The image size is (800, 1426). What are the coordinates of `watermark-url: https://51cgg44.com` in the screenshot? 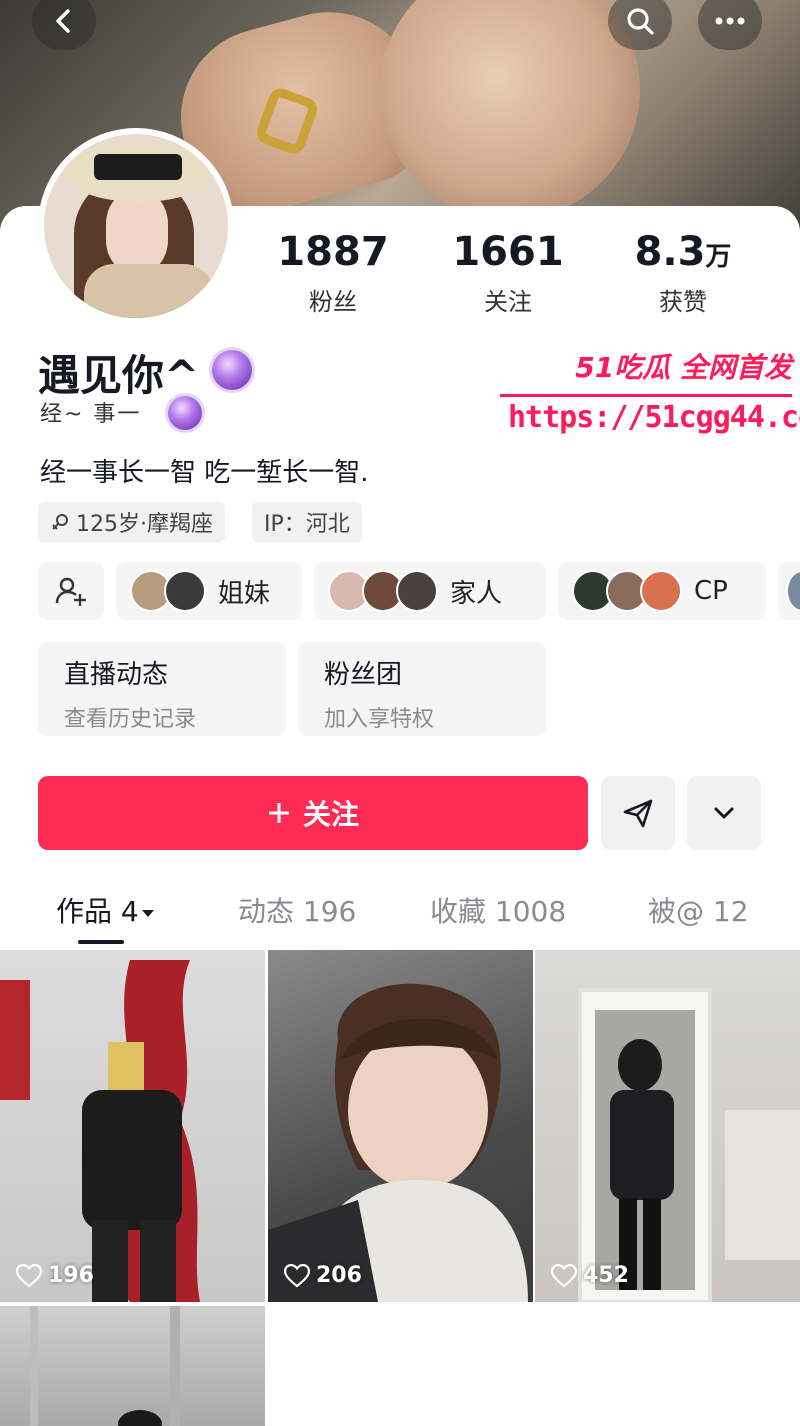 It's located at (654, 417).